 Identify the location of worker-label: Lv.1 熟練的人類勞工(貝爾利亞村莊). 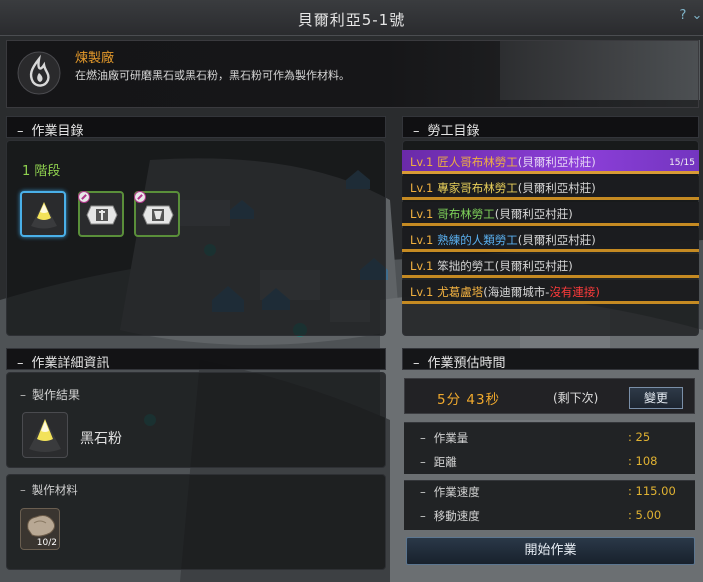
(503, 240).